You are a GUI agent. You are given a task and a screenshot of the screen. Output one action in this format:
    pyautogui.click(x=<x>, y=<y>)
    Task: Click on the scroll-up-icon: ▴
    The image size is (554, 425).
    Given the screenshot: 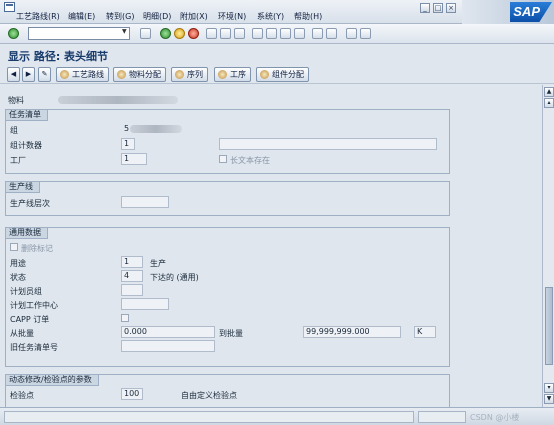 What is the action you would take?
    pyautogui.click(x=549, y=103)
    